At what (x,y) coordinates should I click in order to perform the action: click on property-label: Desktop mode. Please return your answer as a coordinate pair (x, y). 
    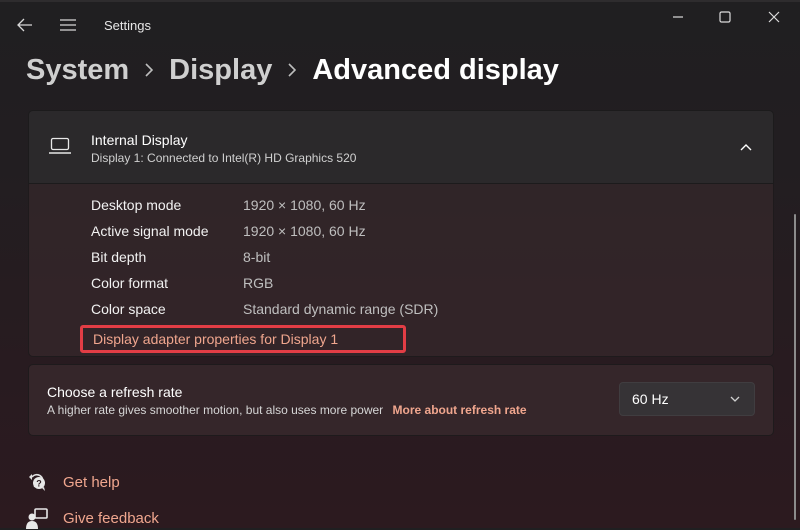
    Looking at the image, I should click on (136, 205).